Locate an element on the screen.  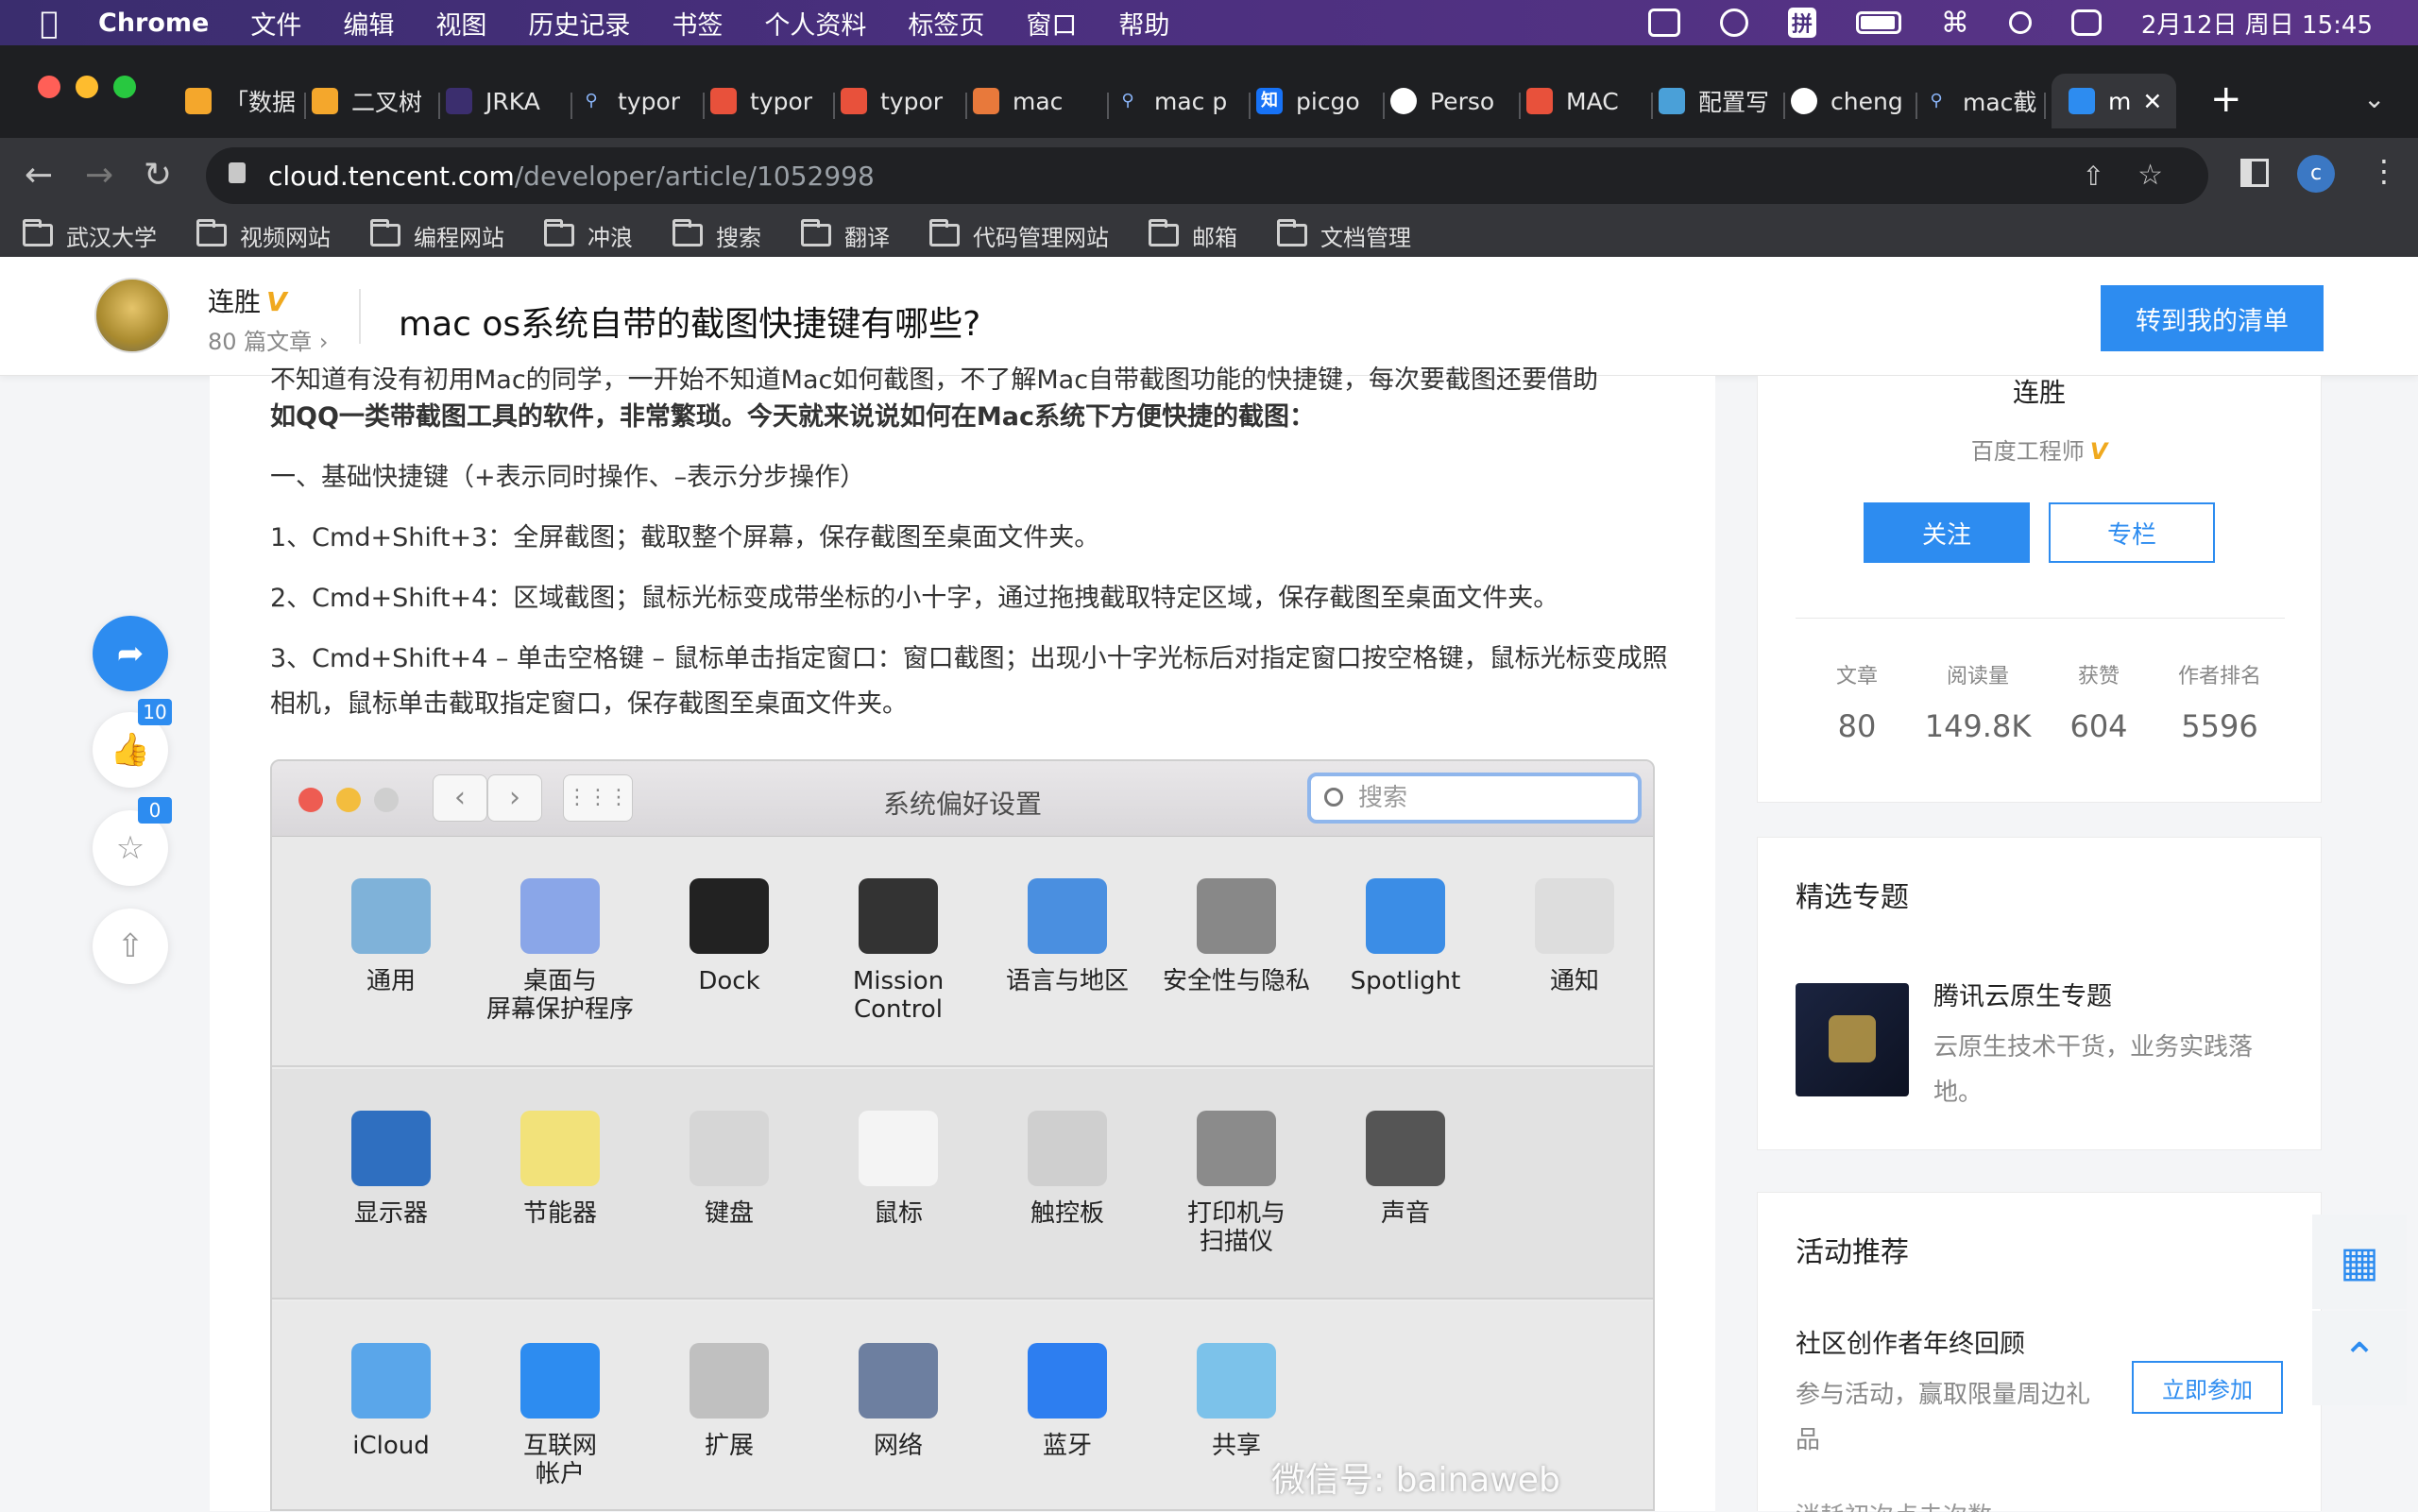
bookmark-folder: 武汉大学 is located at coordinates (90, 235).